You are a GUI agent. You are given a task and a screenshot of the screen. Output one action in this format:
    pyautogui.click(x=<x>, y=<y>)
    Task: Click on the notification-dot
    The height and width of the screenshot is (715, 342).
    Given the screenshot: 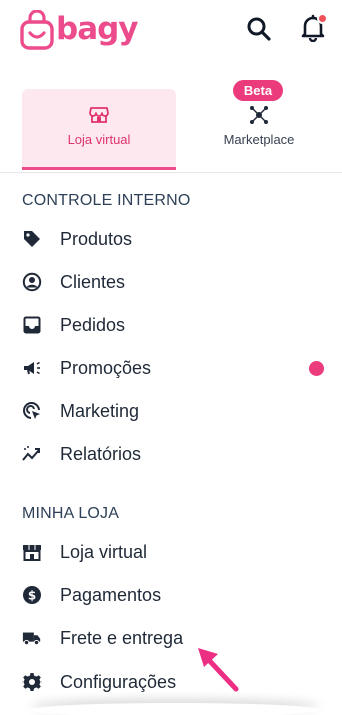 What is the action you would take?
    pyautogui.click(x=322, y=18)
    